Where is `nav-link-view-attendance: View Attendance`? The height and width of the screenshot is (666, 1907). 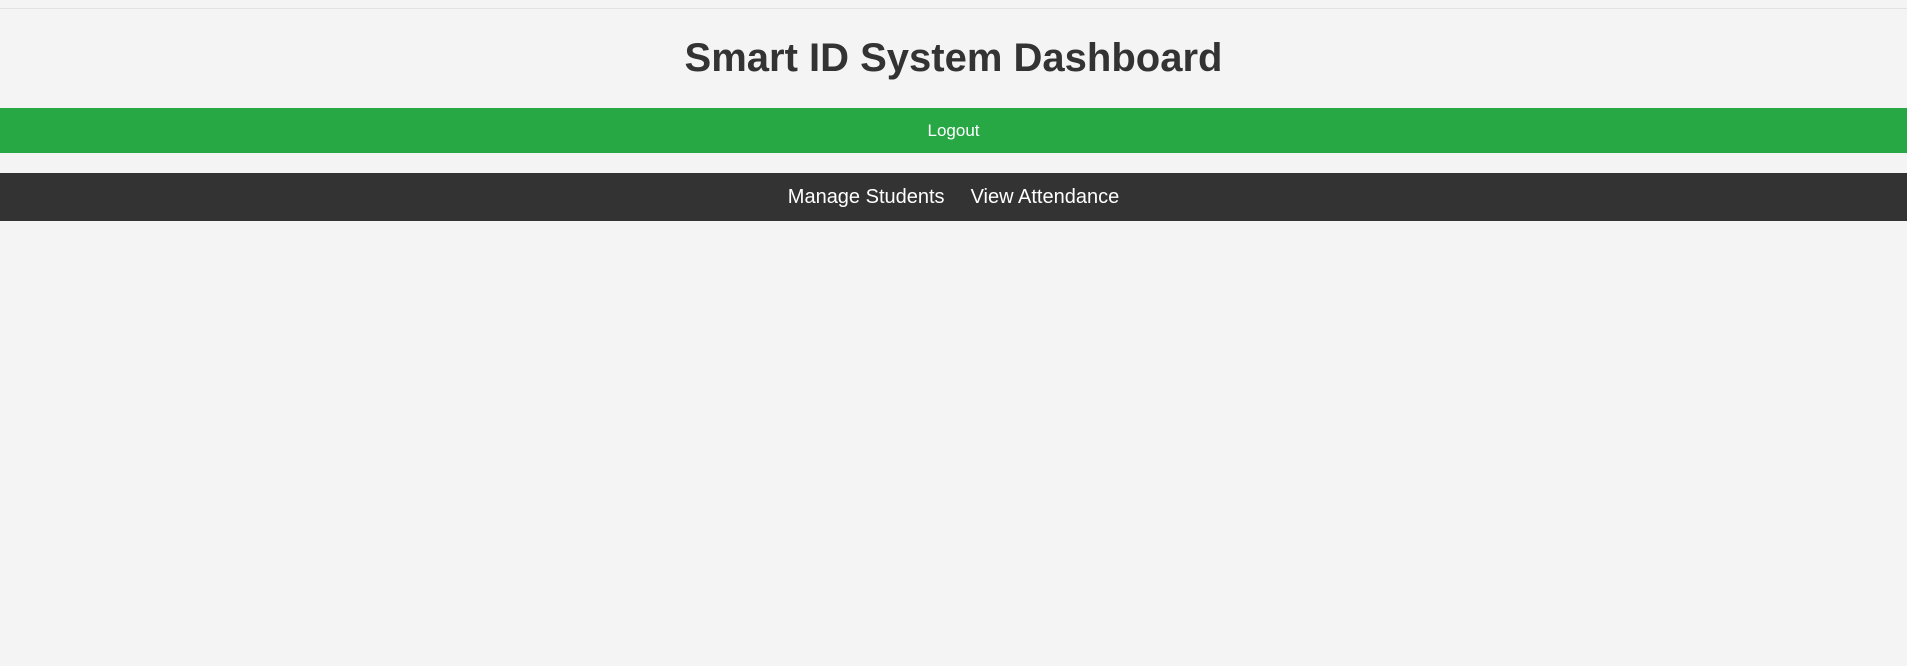 nav-link-view-attendance: View Attendance is located at coordinates (1045, 197).